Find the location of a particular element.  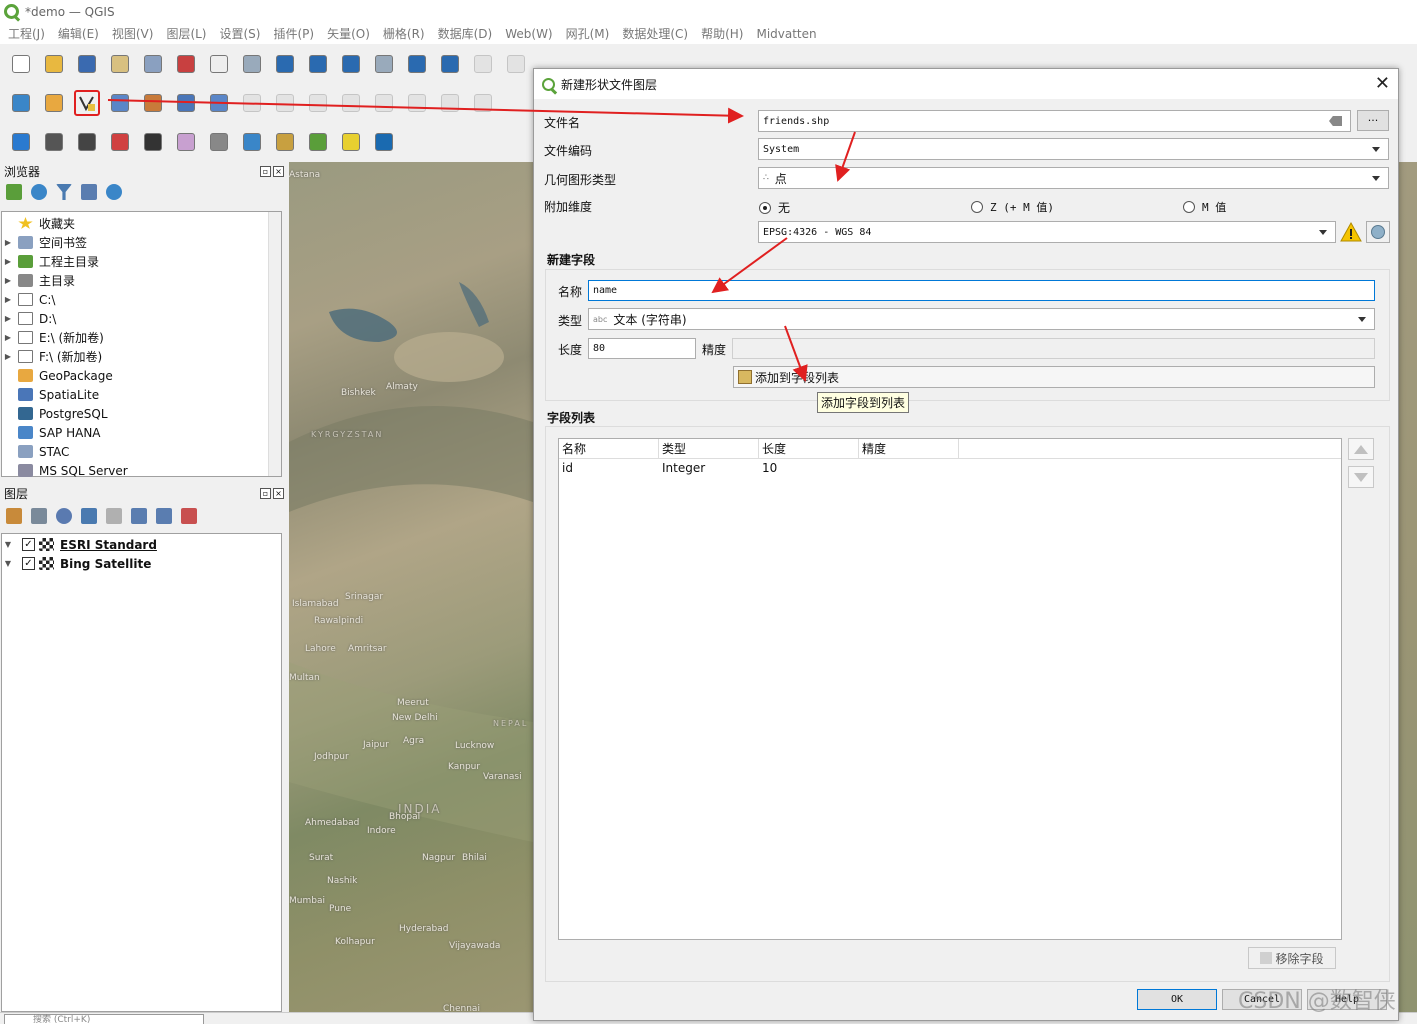

style-manager-button is located at coordinates (186, 64).